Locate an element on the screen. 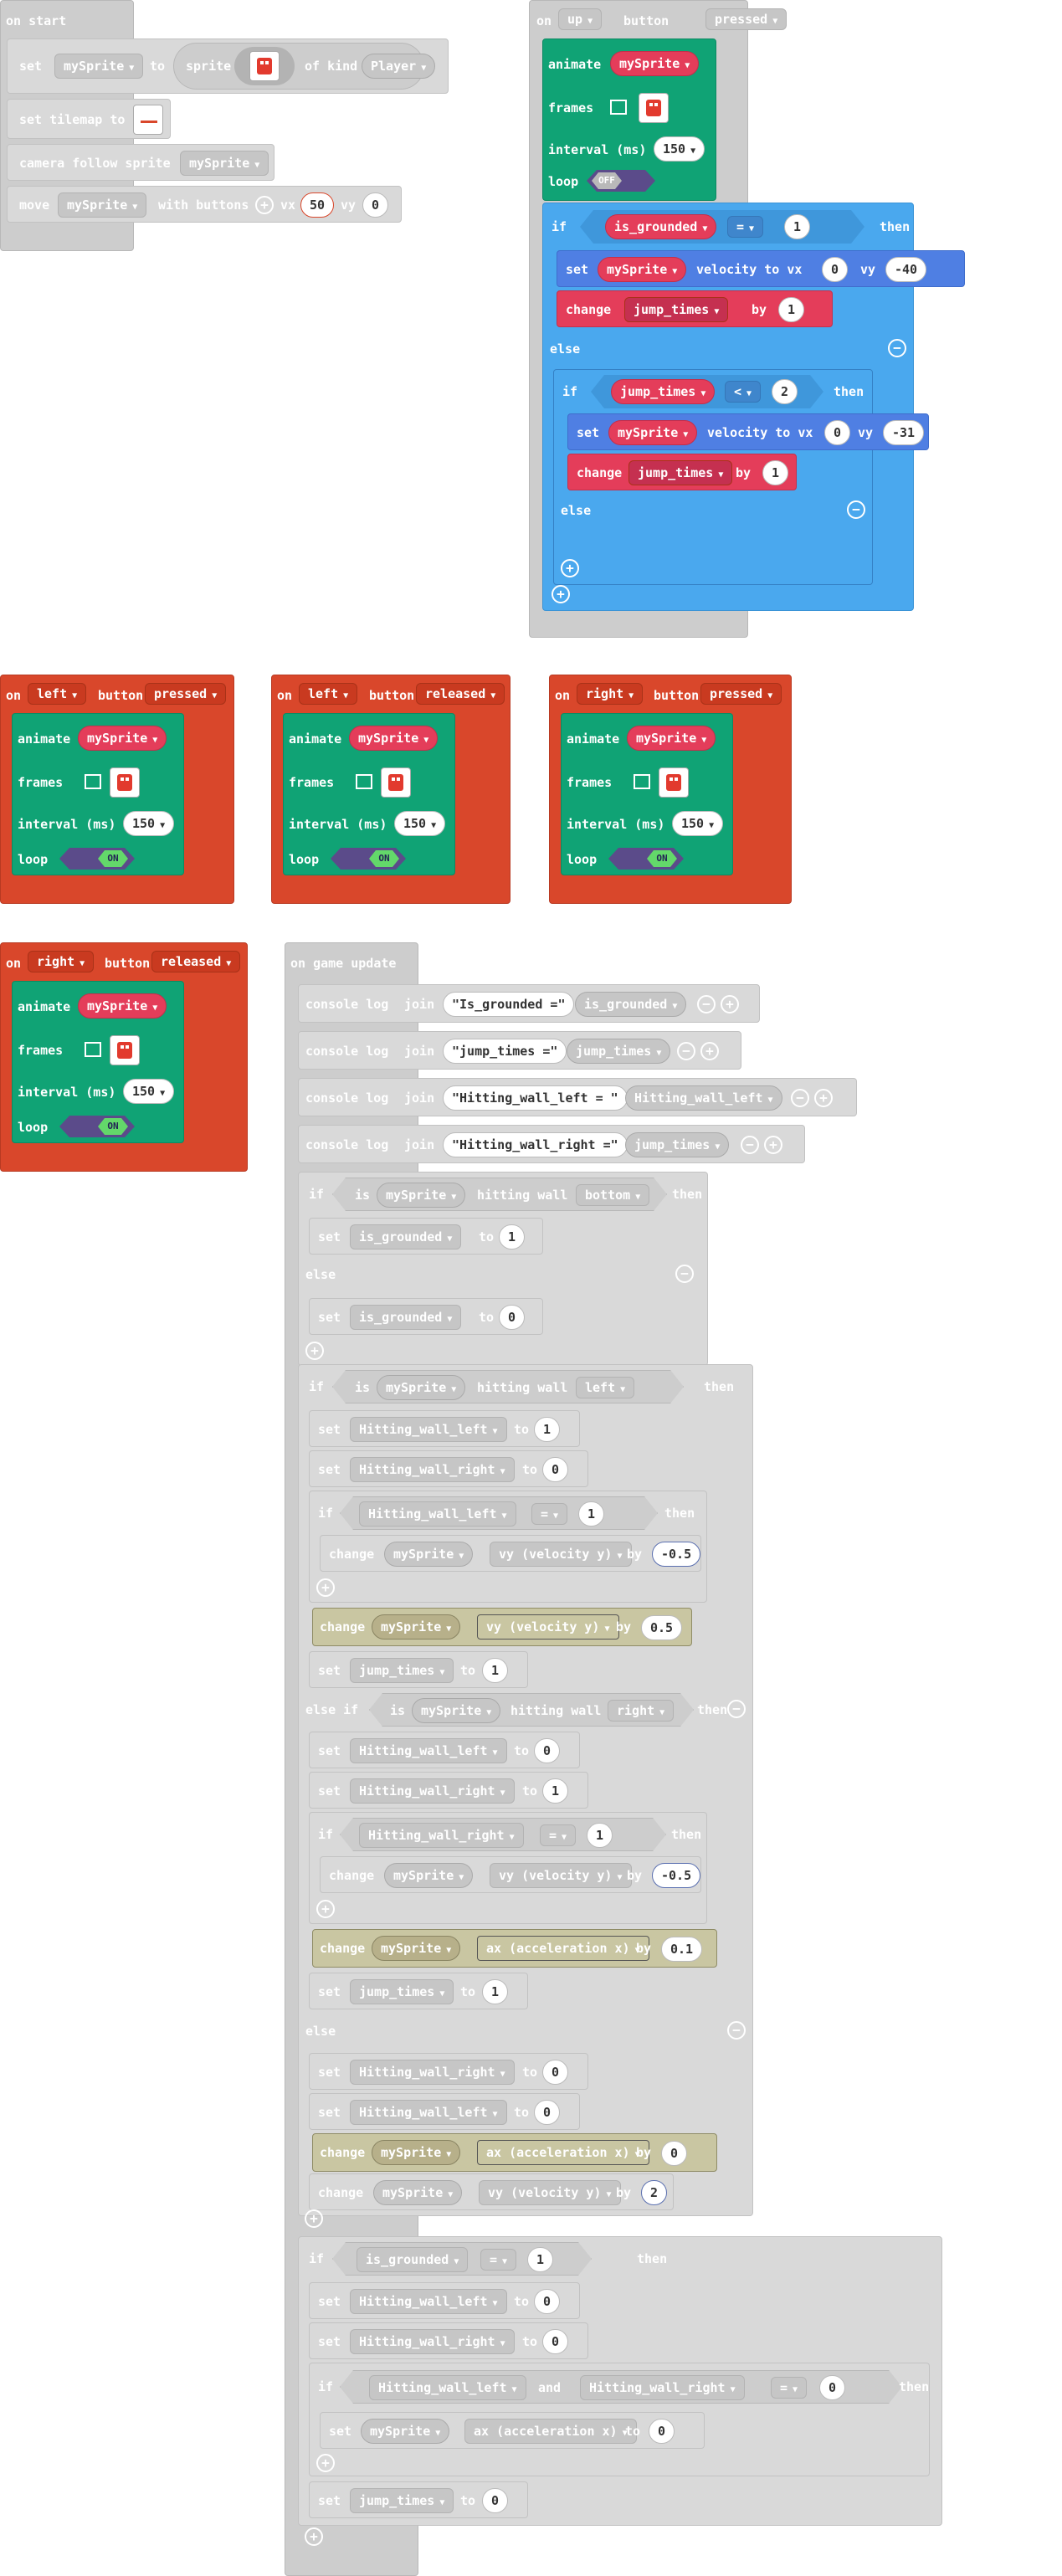 This screenshot has width=1062, height=2576. change-prop-block: change mySprite ▼ vy (velocity y) ▼ by 2 is located at coordinates (491, 2191).